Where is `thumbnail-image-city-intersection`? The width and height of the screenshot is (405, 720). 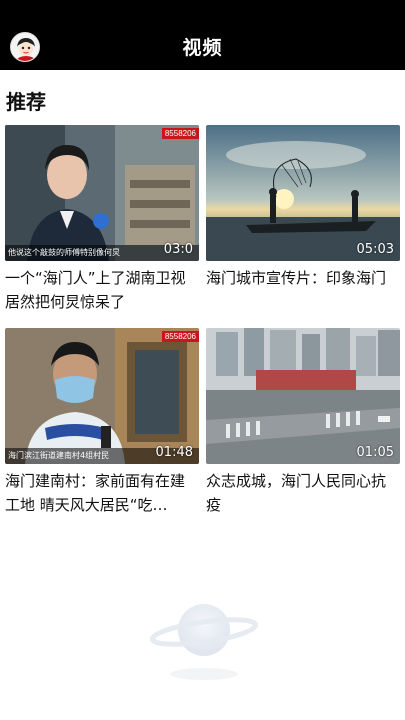
thumbnail-image-city-intersection is located at coordinates (303, 396).